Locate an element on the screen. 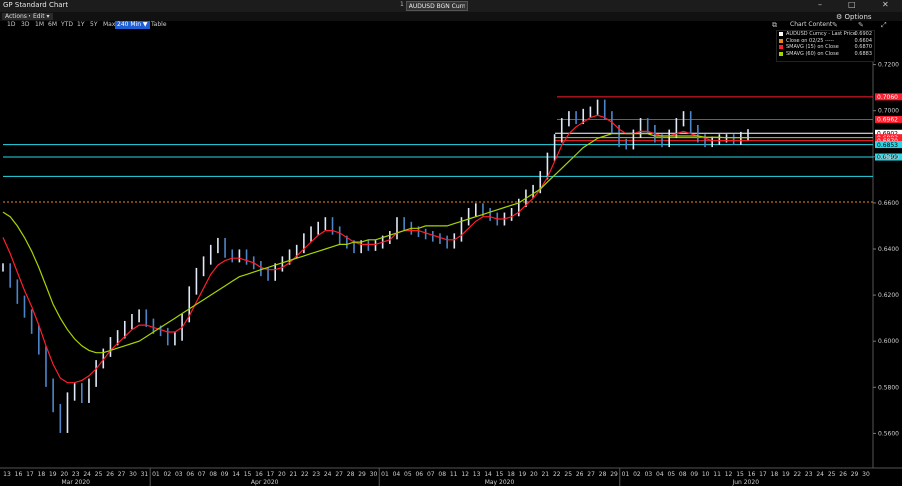  month-label: Jun 2020 is located at coordinates (745, 482).